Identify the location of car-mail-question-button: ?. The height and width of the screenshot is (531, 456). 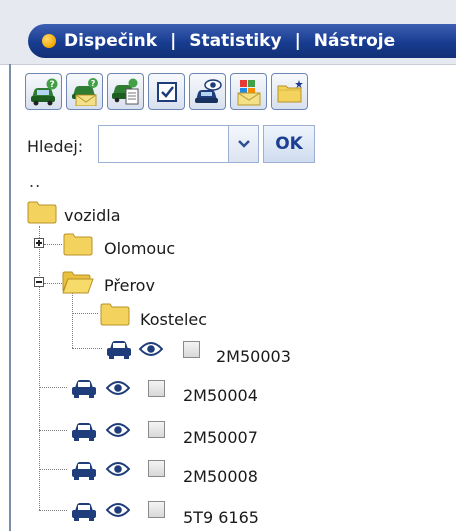
(84, 91).